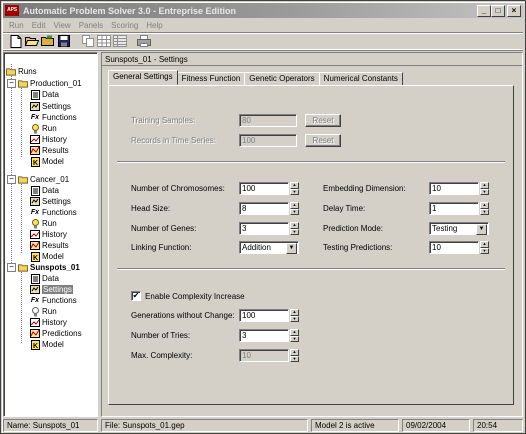  What do you see at coordinates (91, 25) in the screenshot?
I see `menu-panels: Panels` at bounding box center [91, 25].